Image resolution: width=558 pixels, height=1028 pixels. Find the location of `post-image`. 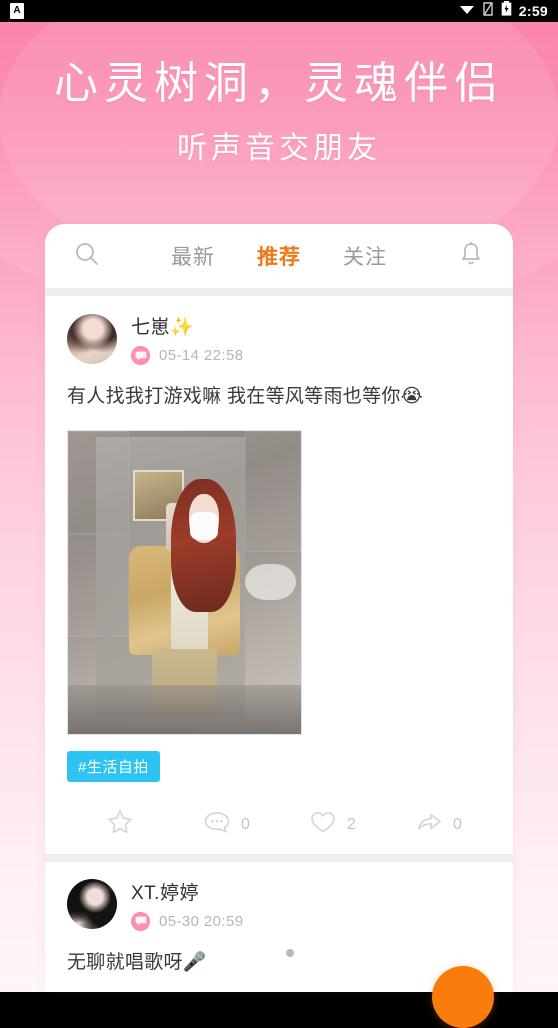

post-image is located at coordinates (184, 582).